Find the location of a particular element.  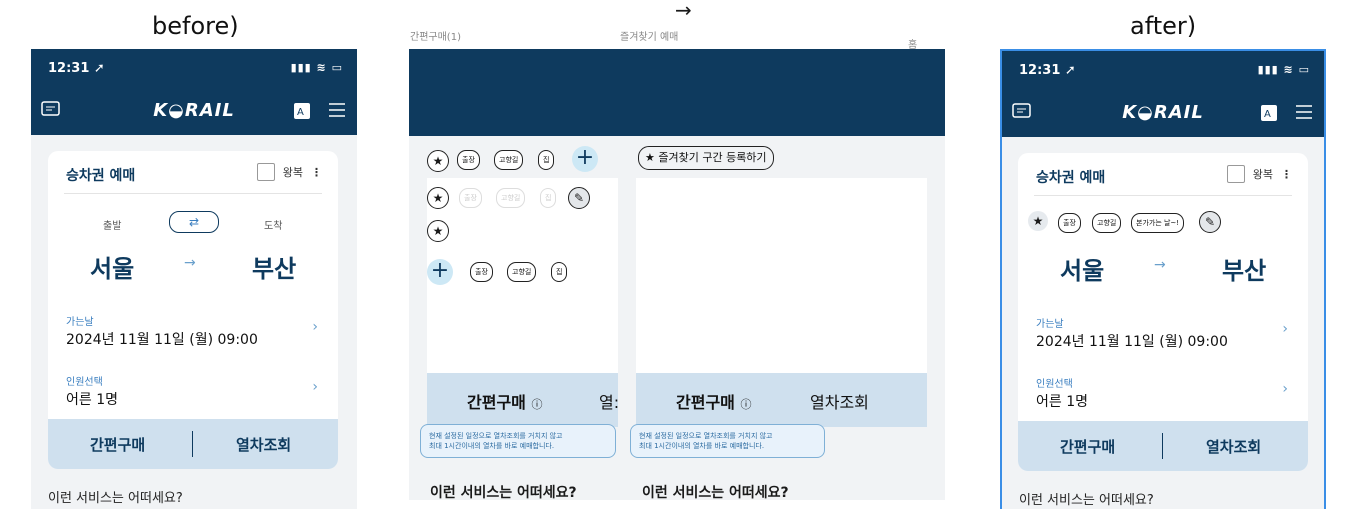

spec-action-bar-left: 간편구매 ⓘ 열: is located at coordinates (522, 400).